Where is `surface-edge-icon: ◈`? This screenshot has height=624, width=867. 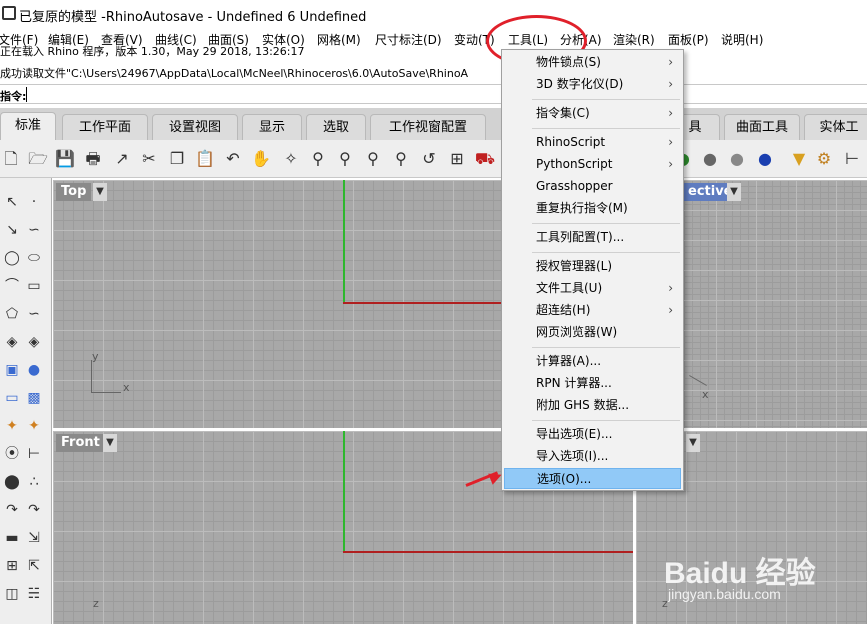 surface-edge-icon: ◈ is located at coordinates (34, 342).